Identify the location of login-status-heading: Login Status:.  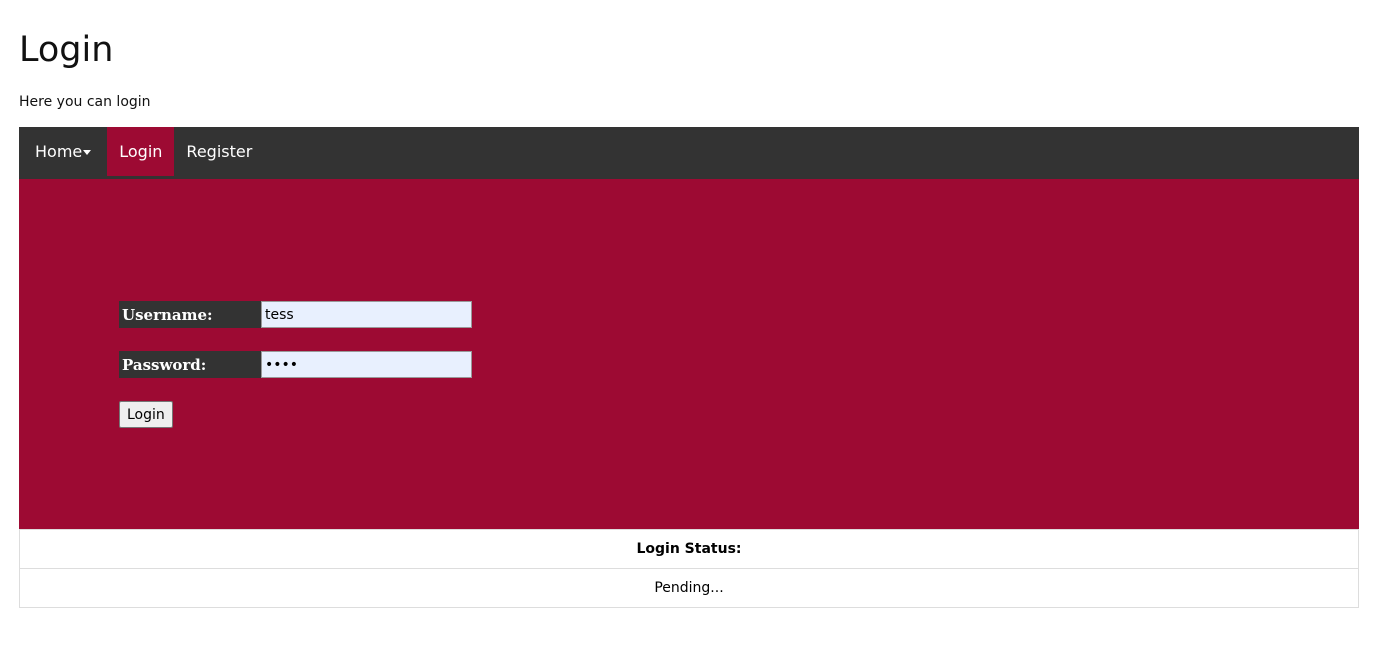
(689, 549).